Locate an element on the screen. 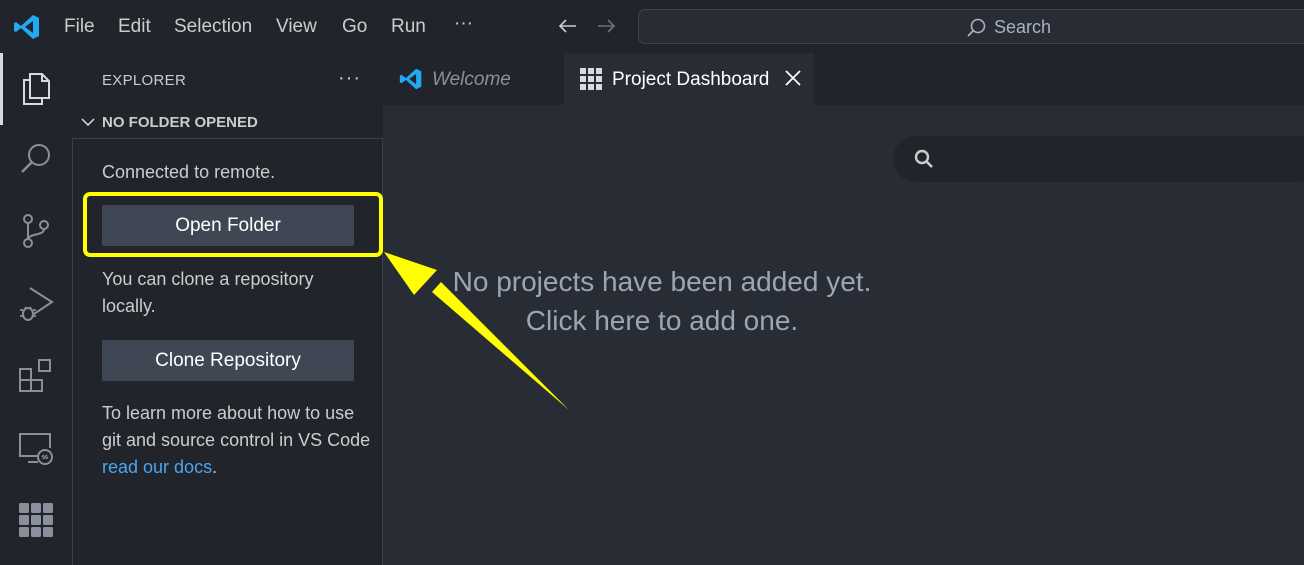  search-label: Search is located at coordinates (1023, 27).